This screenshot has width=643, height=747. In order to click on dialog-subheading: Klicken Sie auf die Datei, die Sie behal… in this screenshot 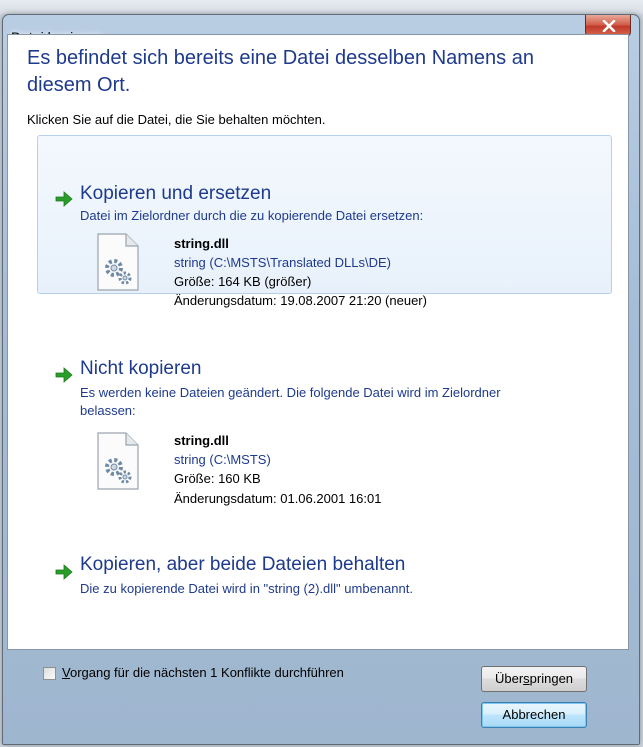, I will do `click(176, 119)`.